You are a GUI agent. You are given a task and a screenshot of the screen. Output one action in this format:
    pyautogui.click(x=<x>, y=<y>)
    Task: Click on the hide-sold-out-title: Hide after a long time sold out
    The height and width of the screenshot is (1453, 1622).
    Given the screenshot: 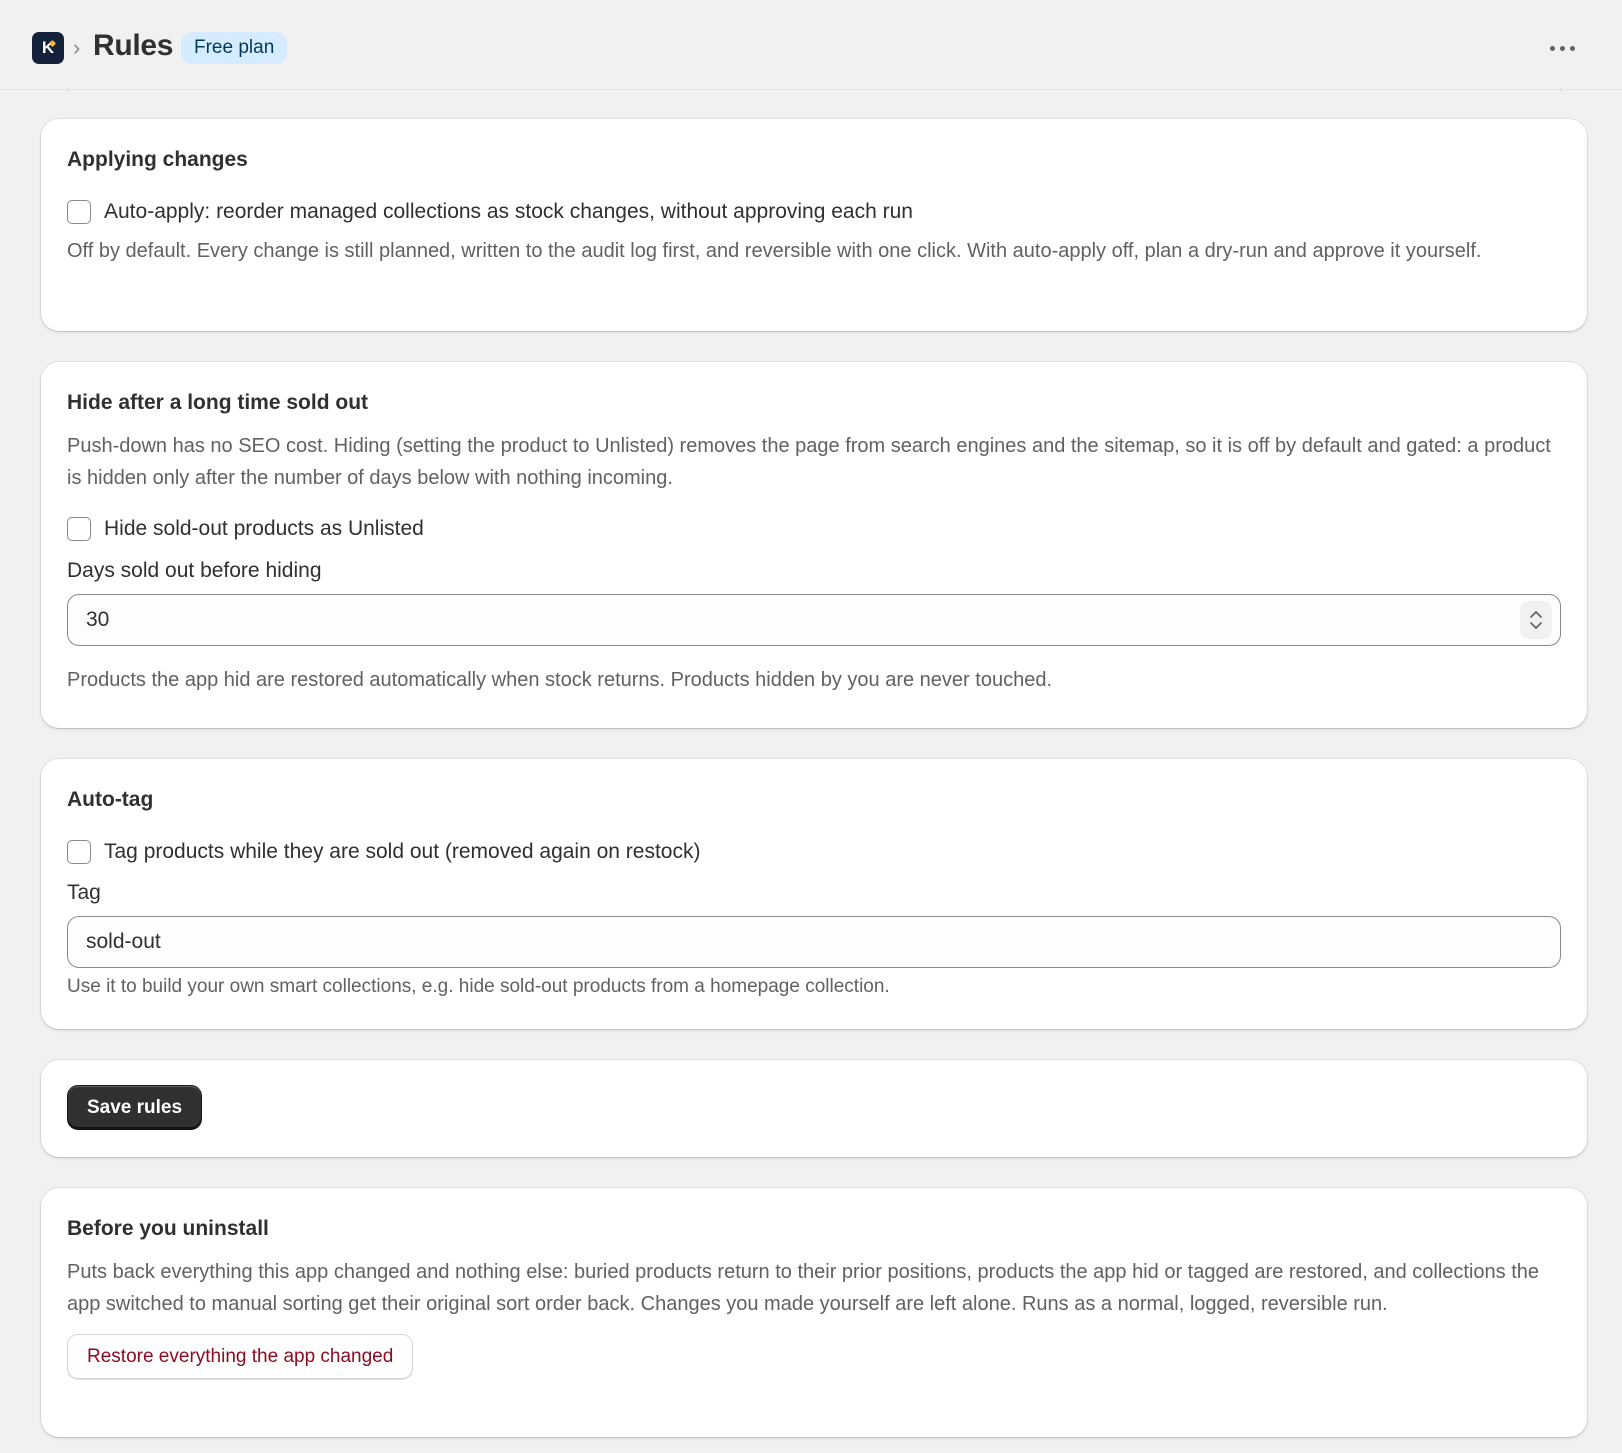 What is the action you would take?
    pyautogui.click(x=218, y=402)
    